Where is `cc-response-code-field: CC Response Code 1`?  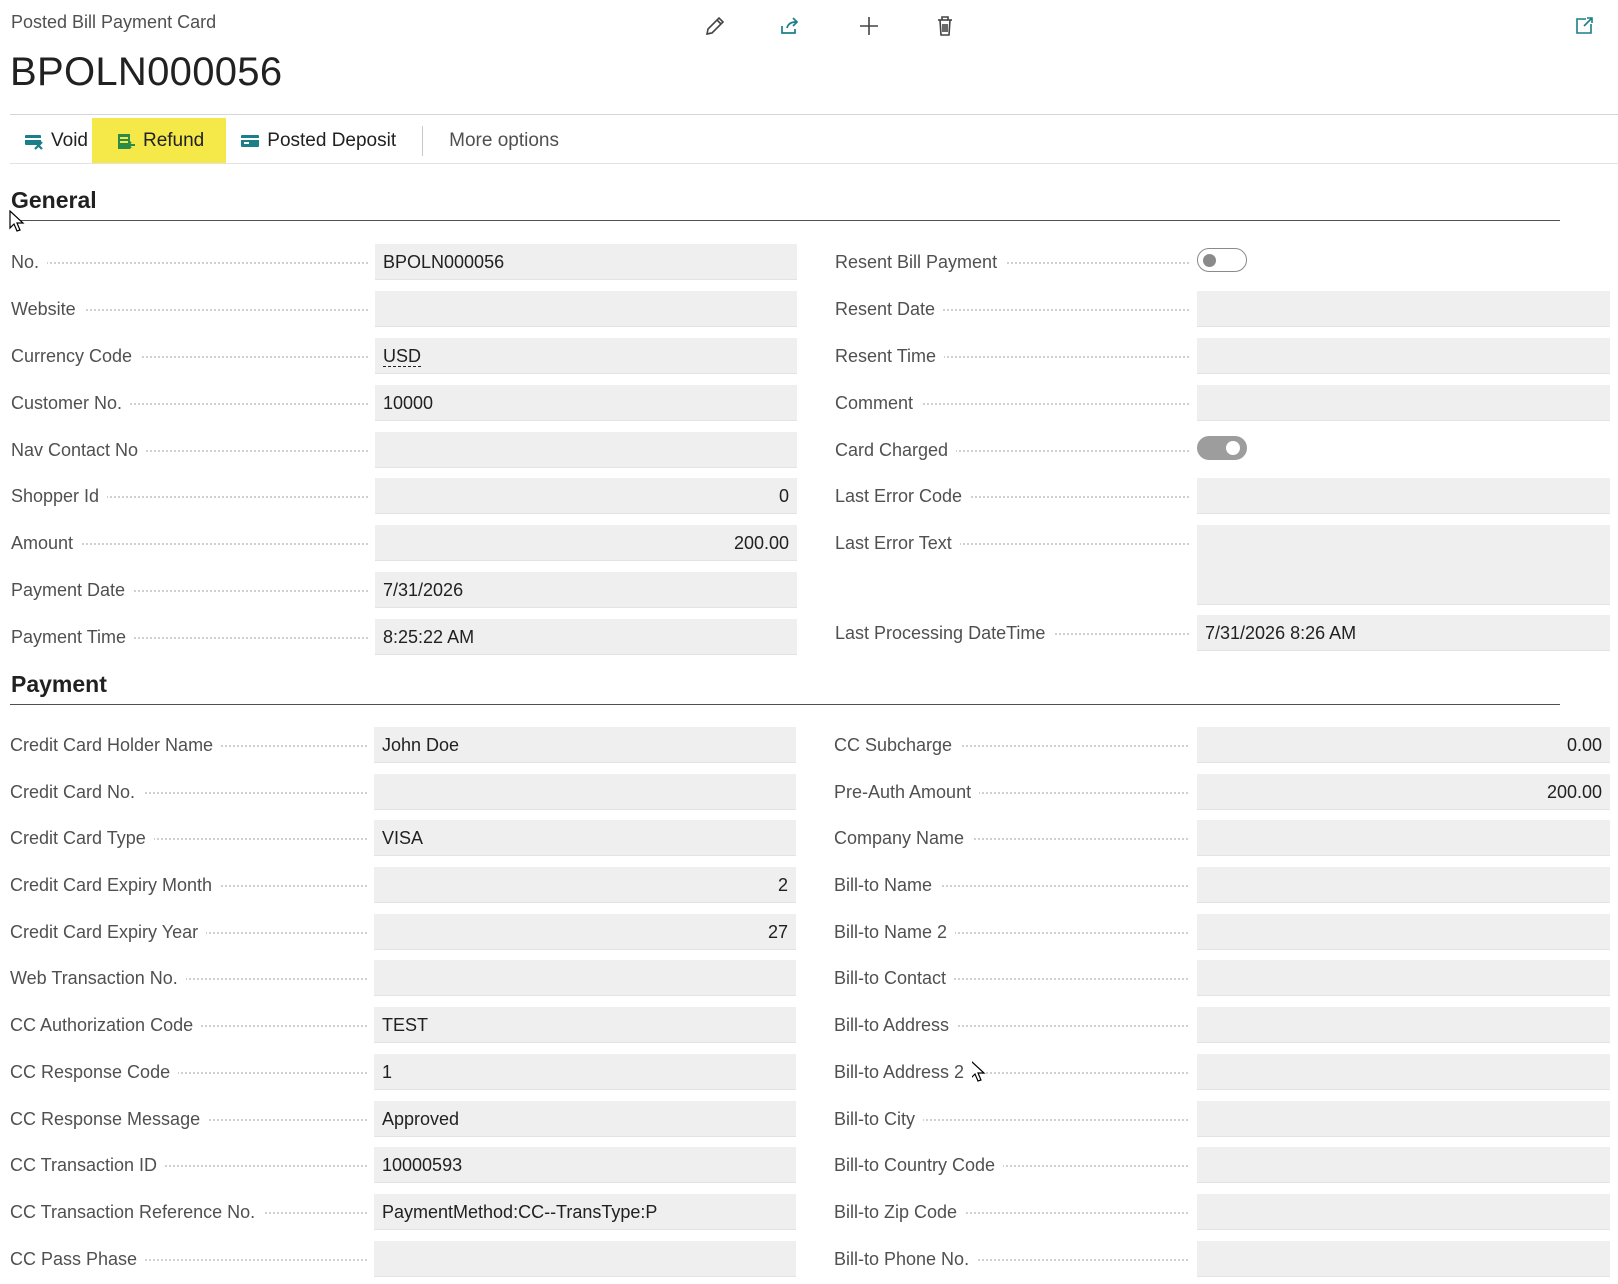
cc-response-code-field: CC Response Code 1 is located at coordinates (403, 1072).